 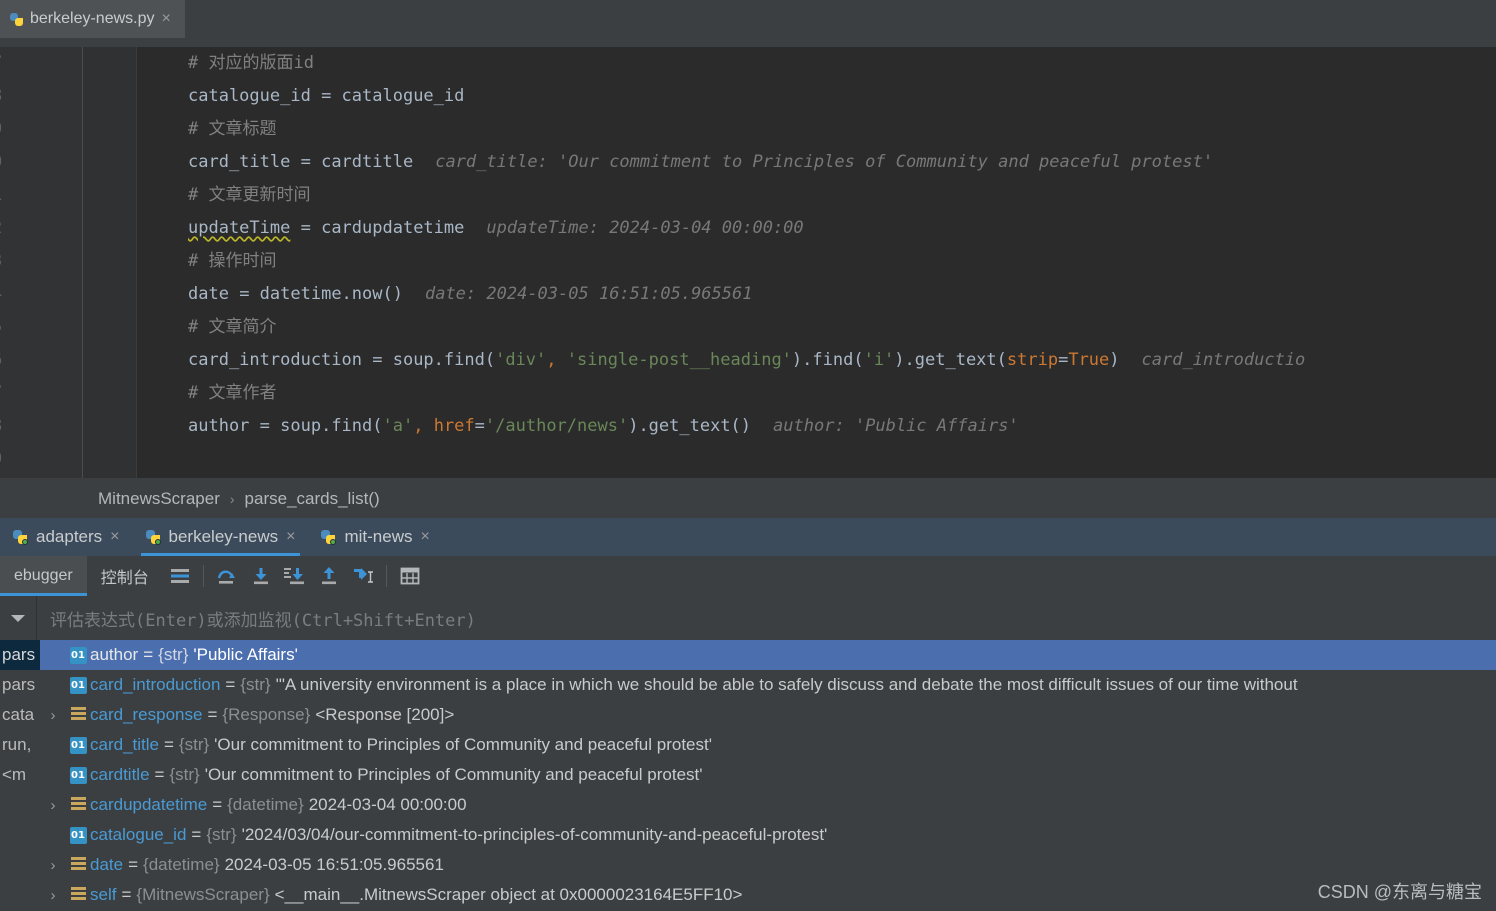 What do you see at coordinates (20, 745) in the screenshot?
I see `frame-item: run,` at bounding box center [20, 745].